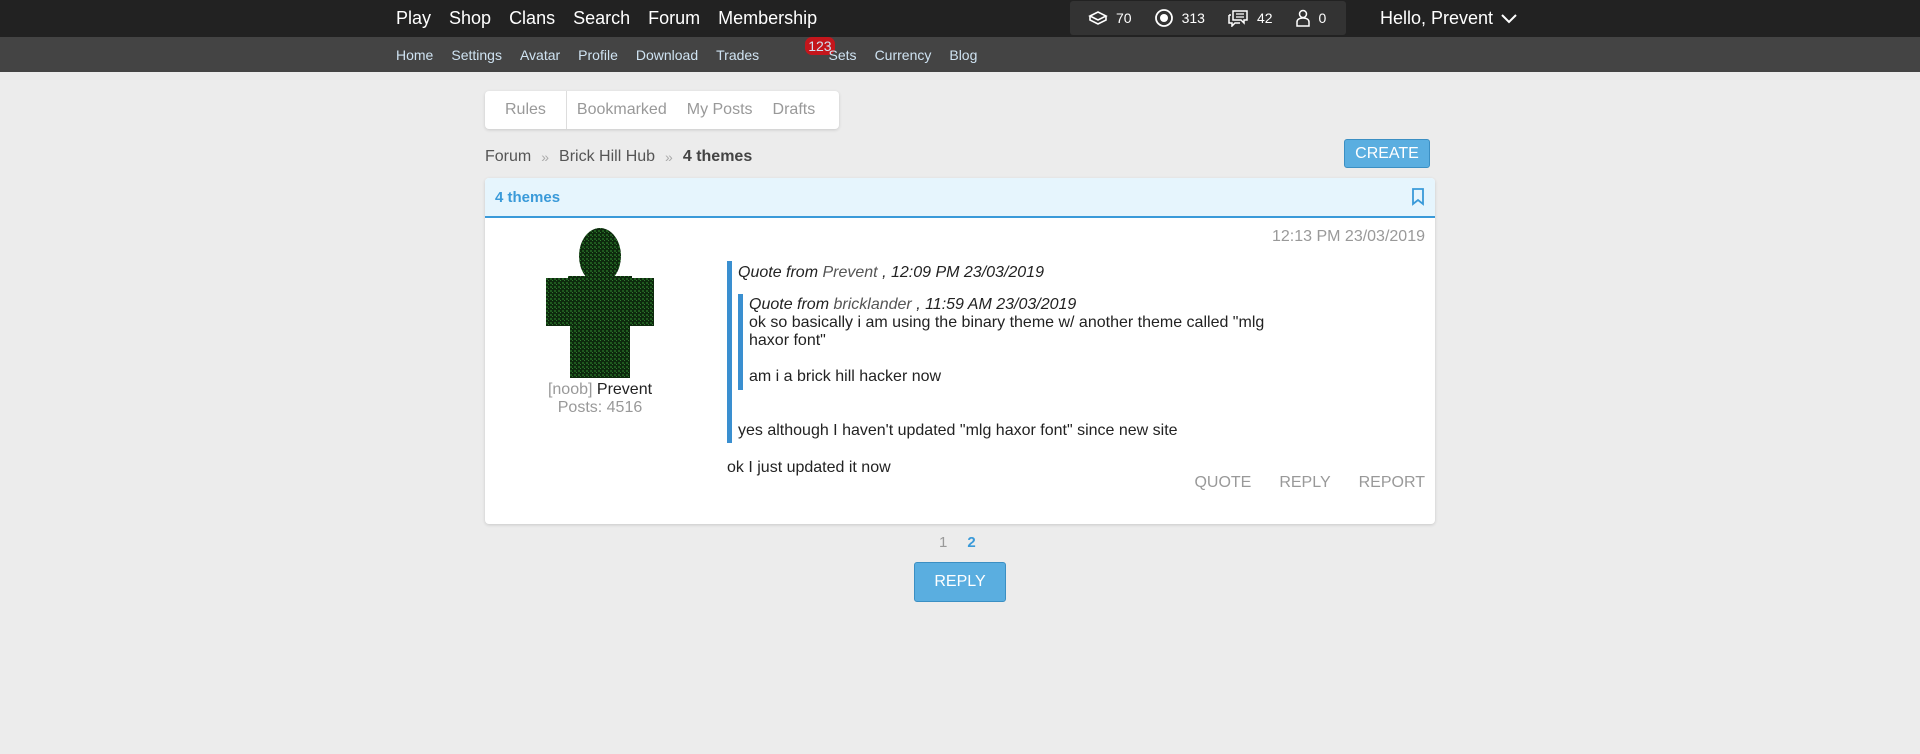 This screenshot has width=1920, height=754. I want to click on quote-header: Quote from Prevent , 12:09 PM 23/03/2019, so click(1012, 273).